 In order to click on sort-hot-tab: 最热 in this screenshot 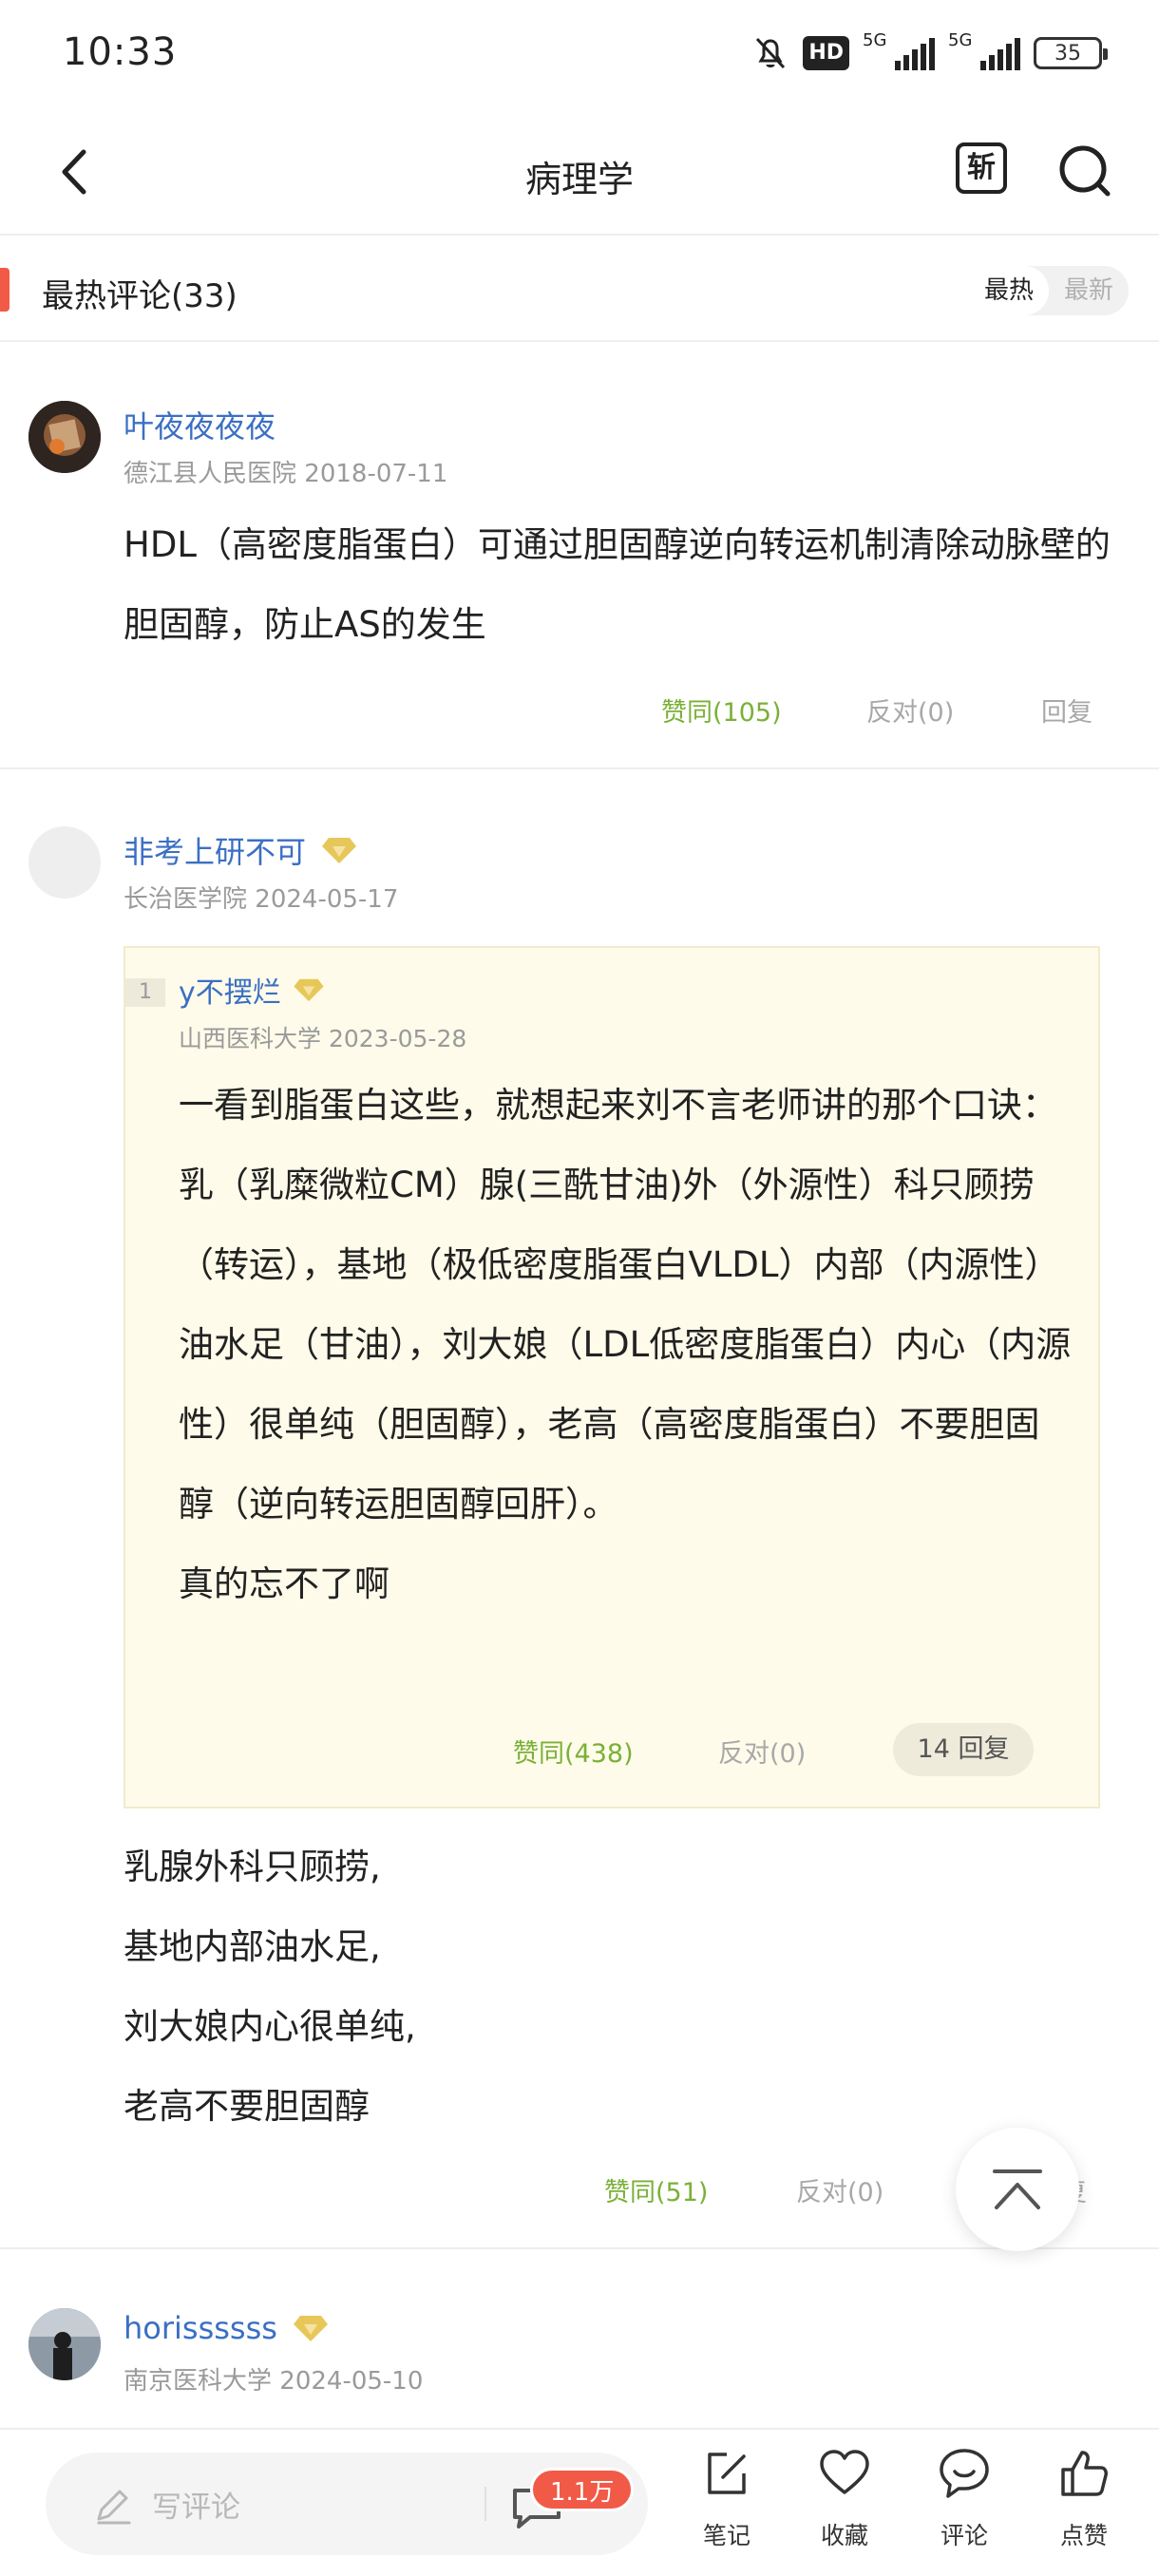, I will do `click(1008, 290)`.